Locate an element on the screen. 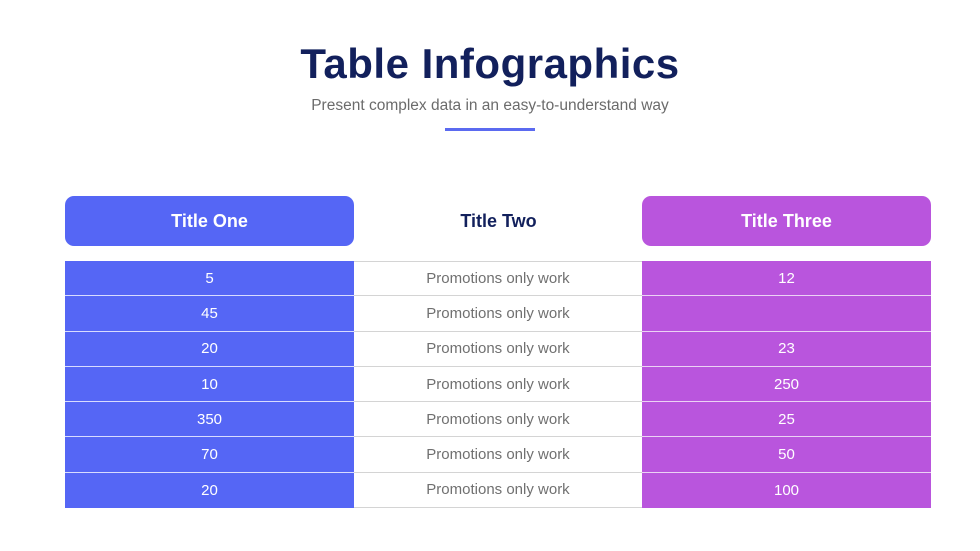  cell-title-three: 50 is located at coordinates (786, 455).